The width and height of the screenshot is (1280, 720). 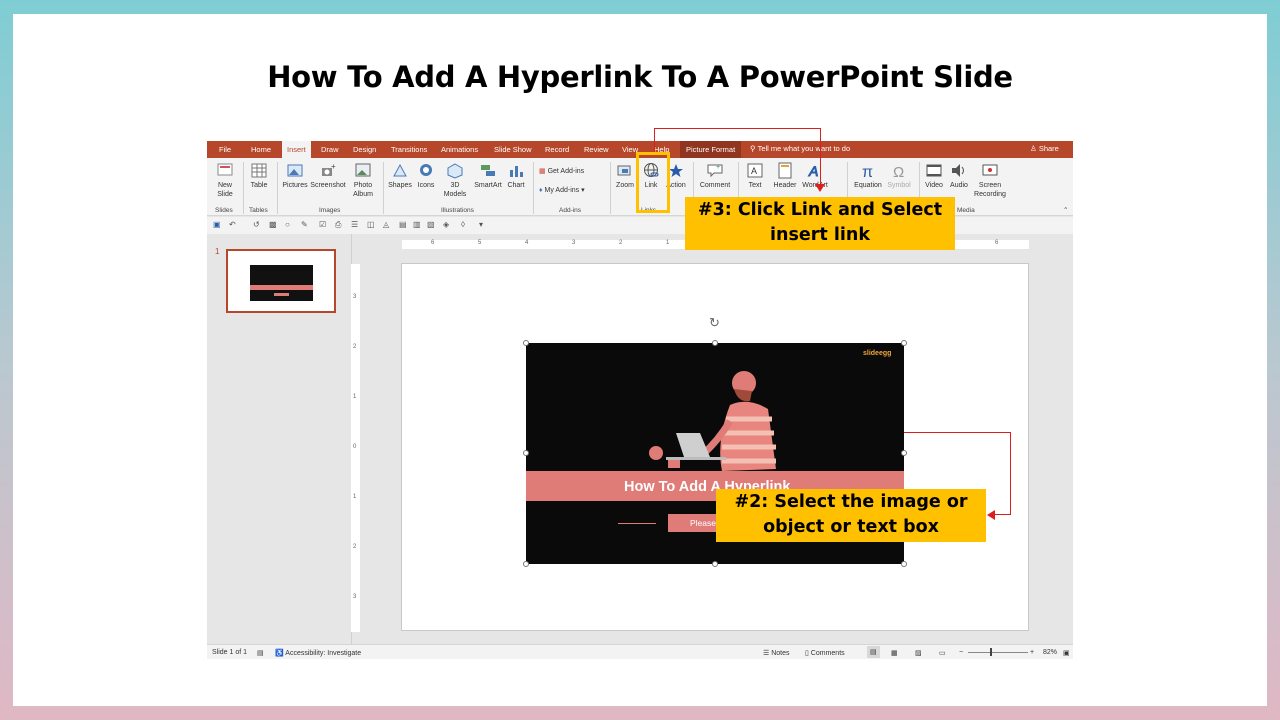 I want to click on zoom-out-button: −, so click(x=961, y=652).